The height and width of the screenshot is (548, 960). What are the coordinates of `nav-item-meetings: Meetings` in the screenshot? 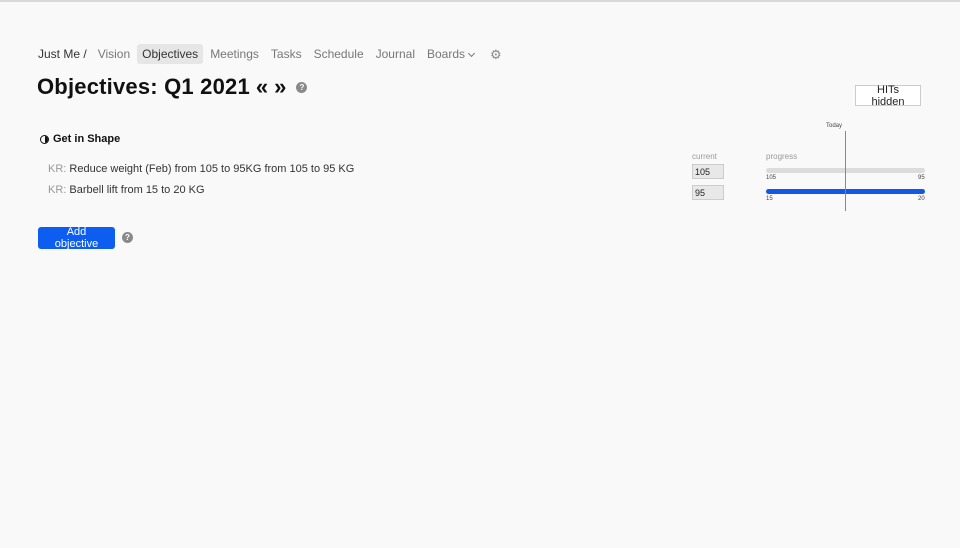 It's located at (234, 54).